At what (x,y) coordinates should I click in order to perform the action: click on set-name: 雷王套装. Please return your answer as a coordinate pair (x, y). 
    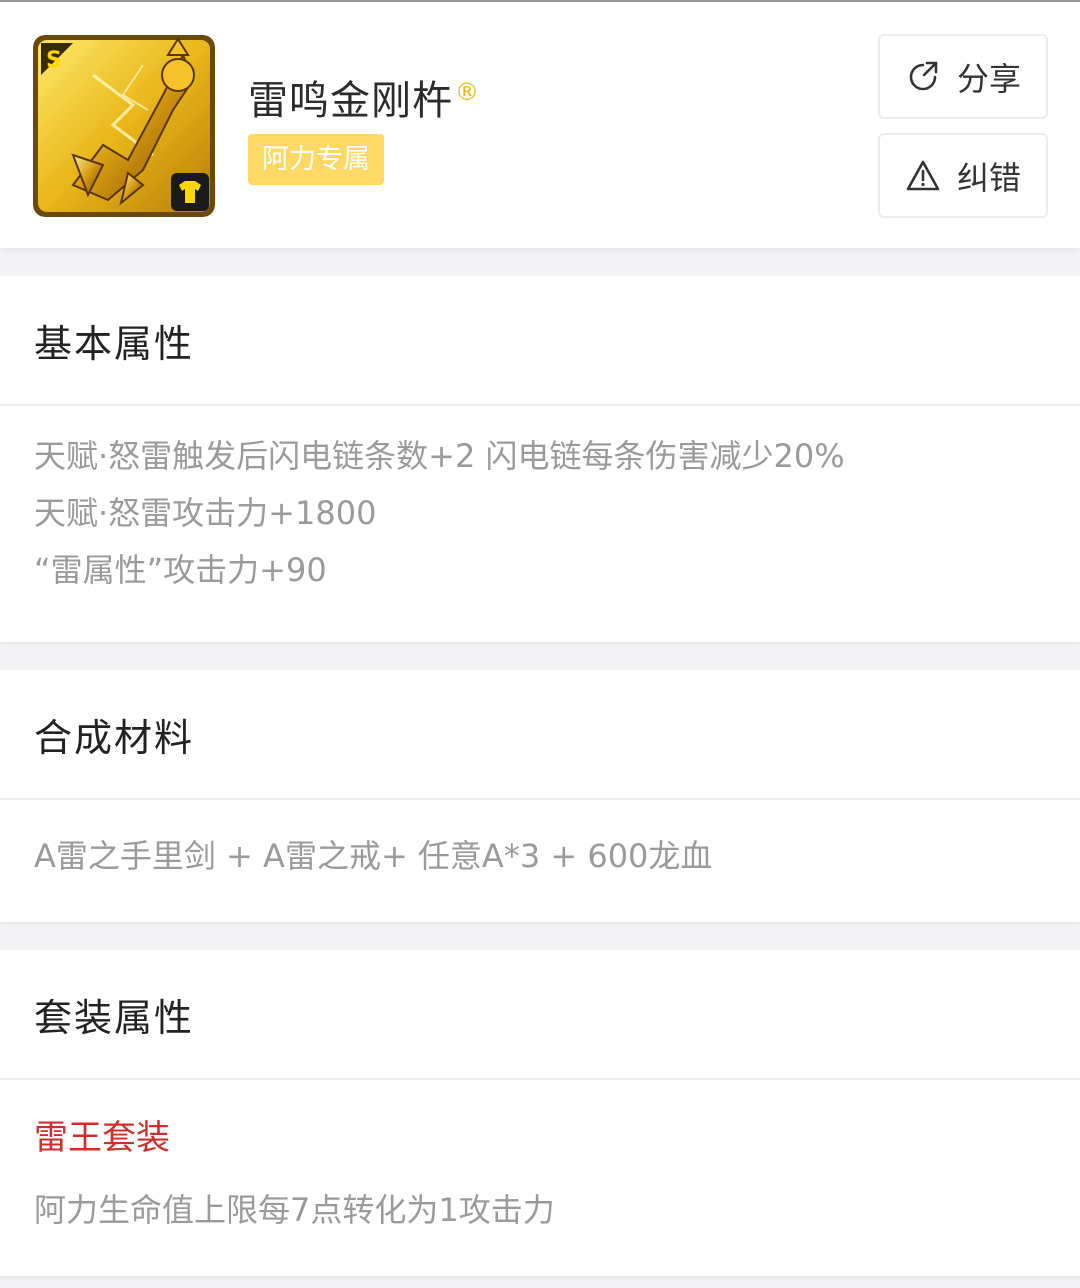
    Looking at the image, I should click on (540, 1138).